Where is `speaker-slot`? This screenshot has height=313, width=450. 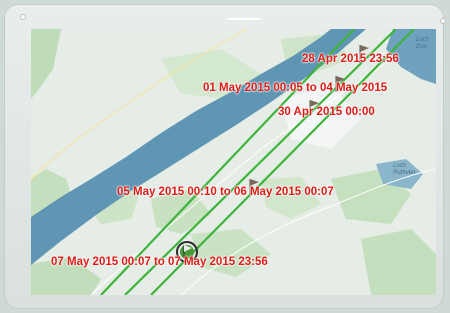 speaker-slot is located at coordinates (244, 19).